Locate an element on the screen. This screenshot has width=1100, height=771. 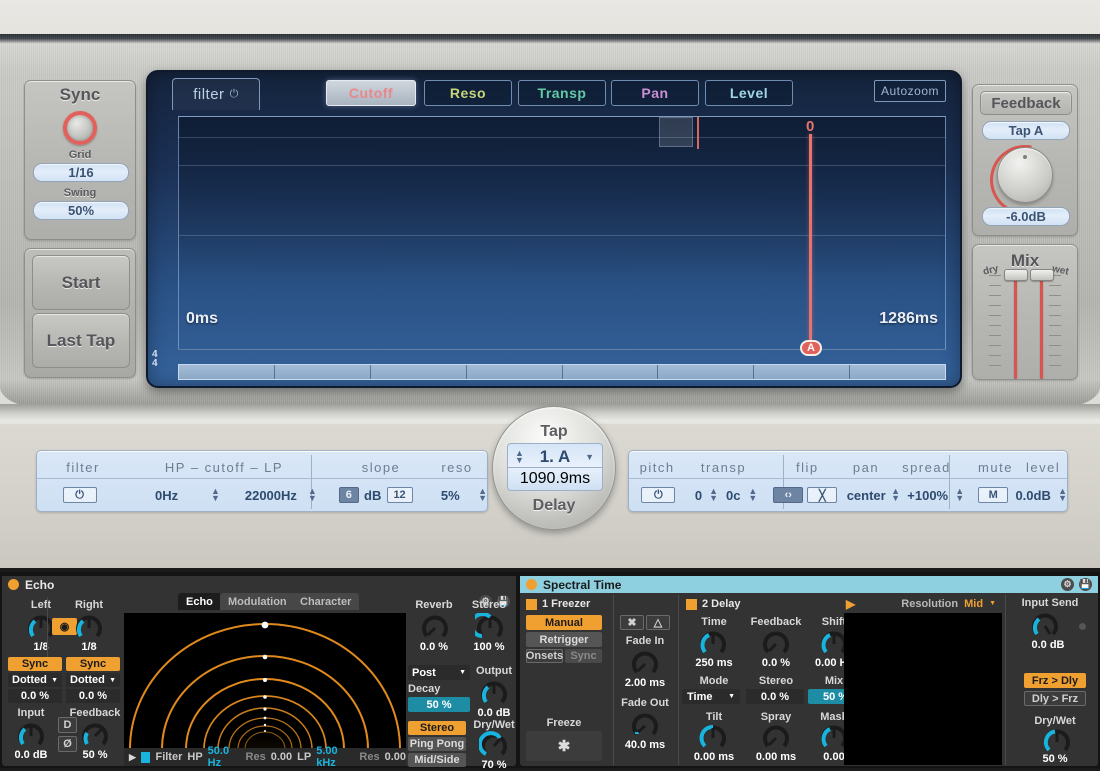
tap-lcd-top: ▲ ▼ 1. A ▼ is located at coordinates (555, 457).